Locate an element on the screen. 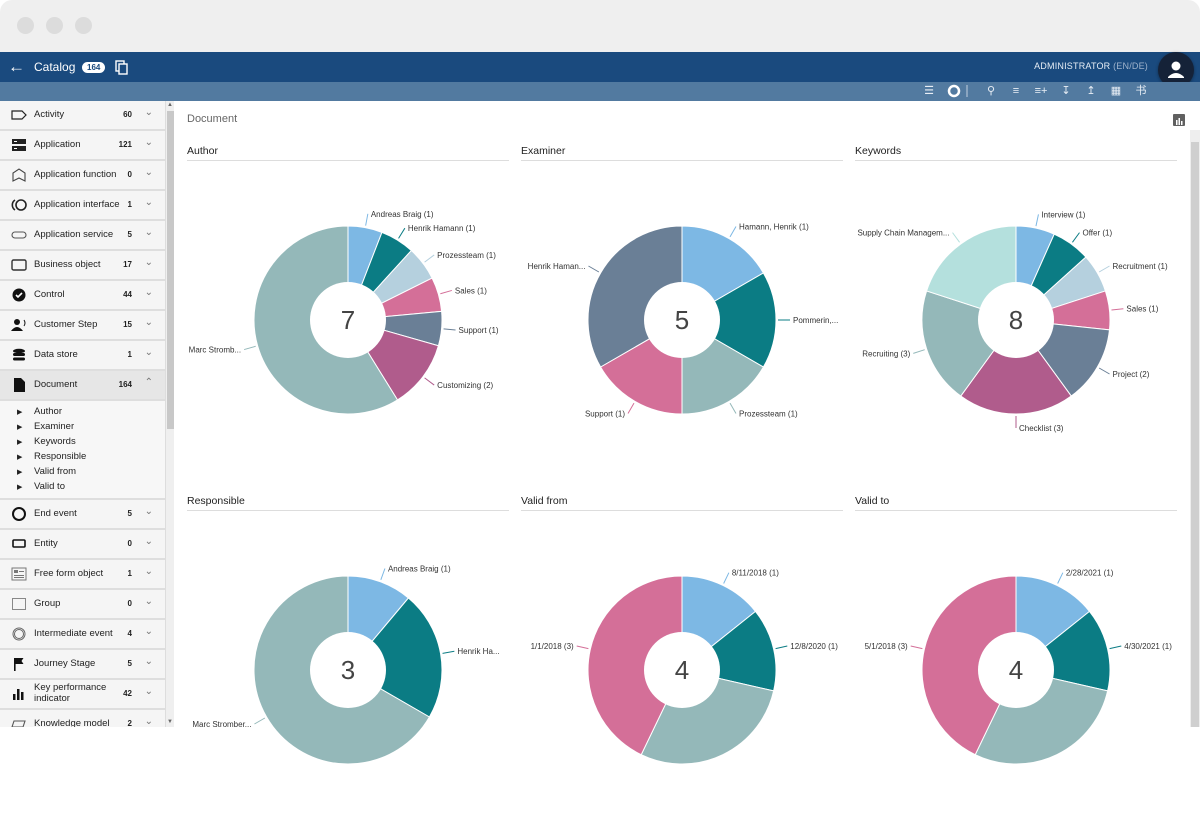 The image size is (1200, 835). chart-title: Responsible is located at coordinates (348, 503).